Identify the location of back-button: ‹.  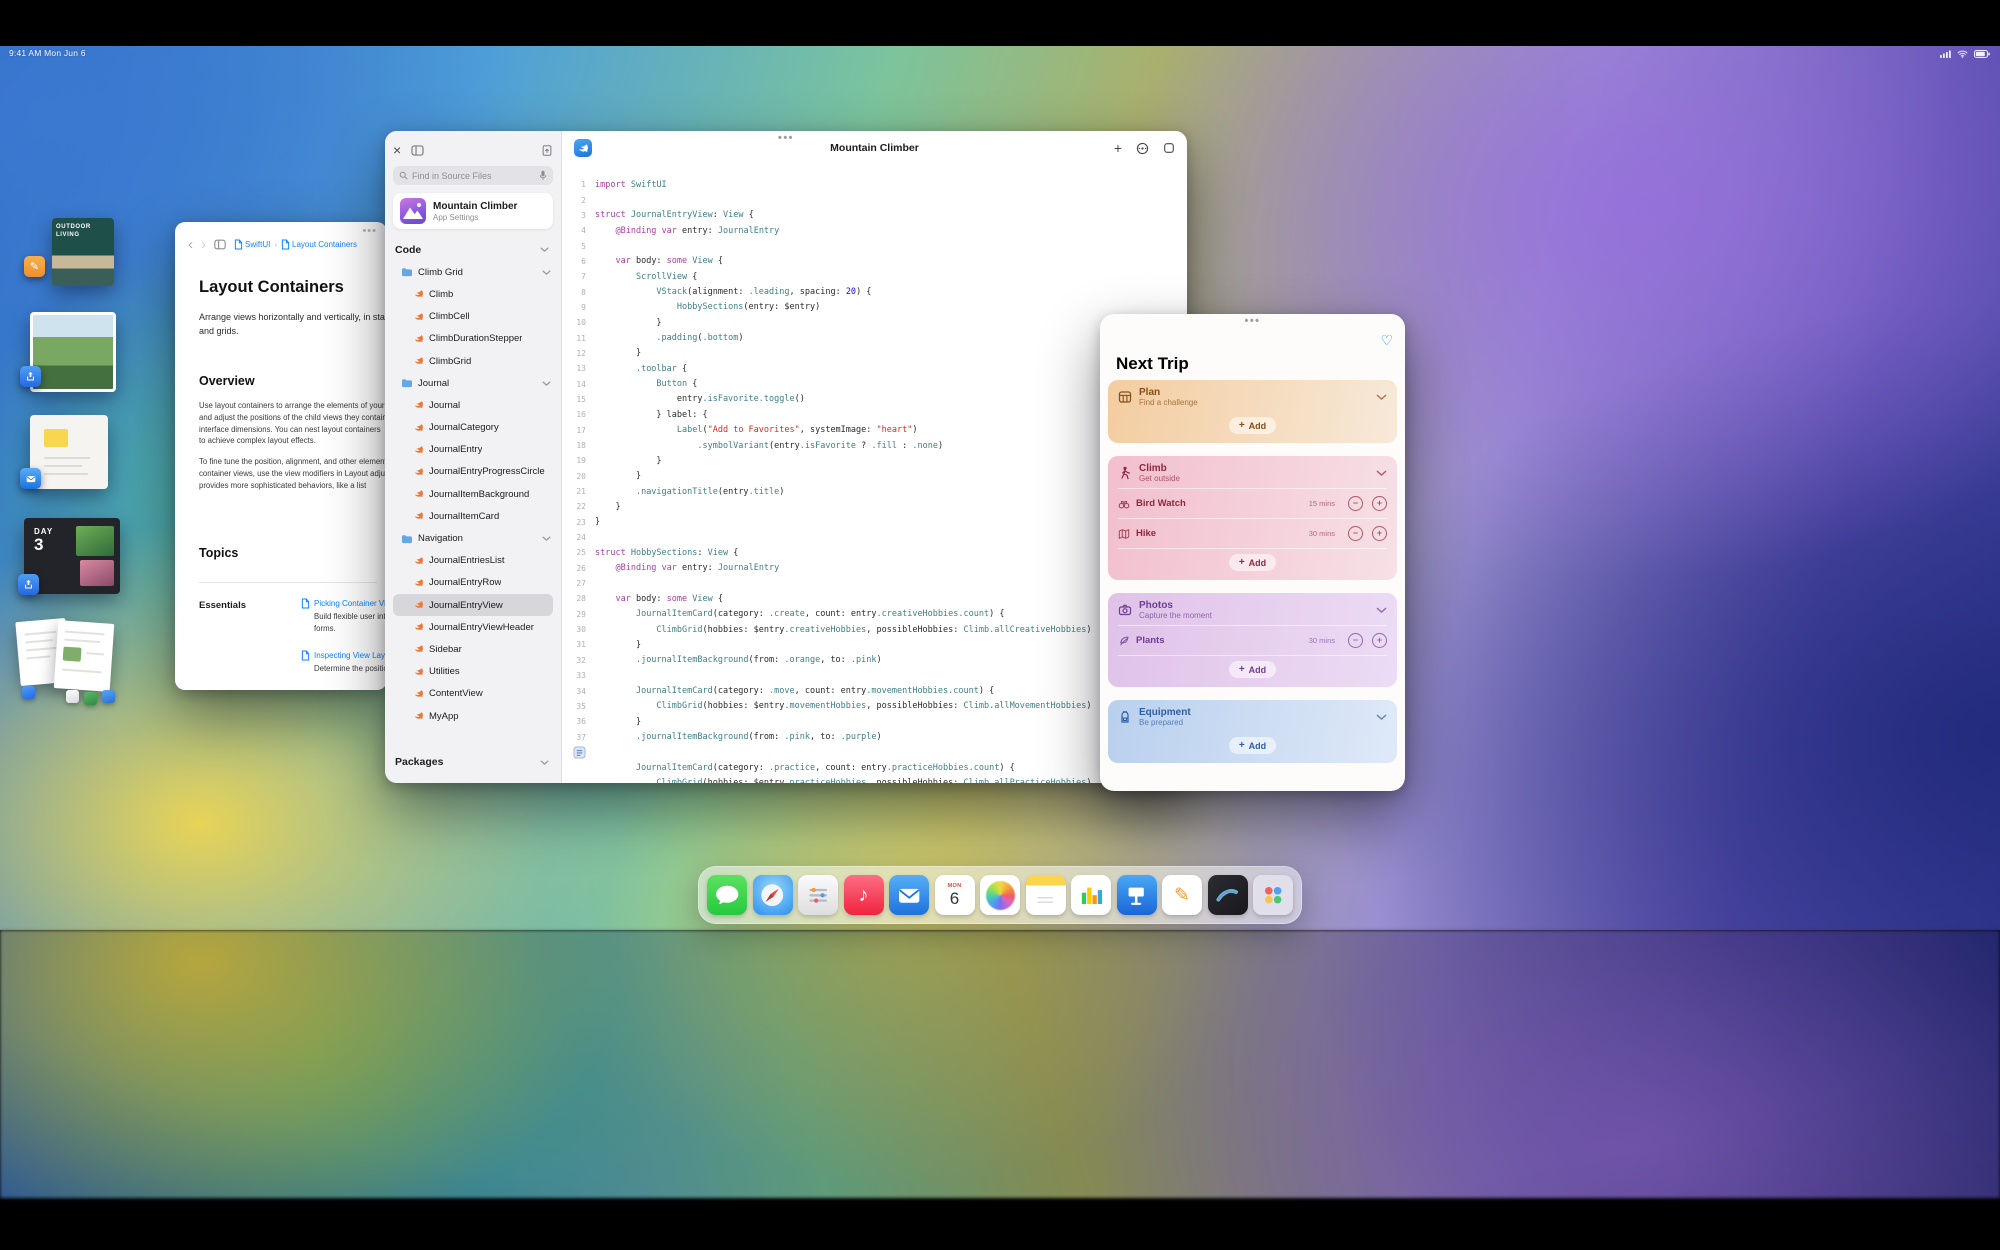
(190, 244).